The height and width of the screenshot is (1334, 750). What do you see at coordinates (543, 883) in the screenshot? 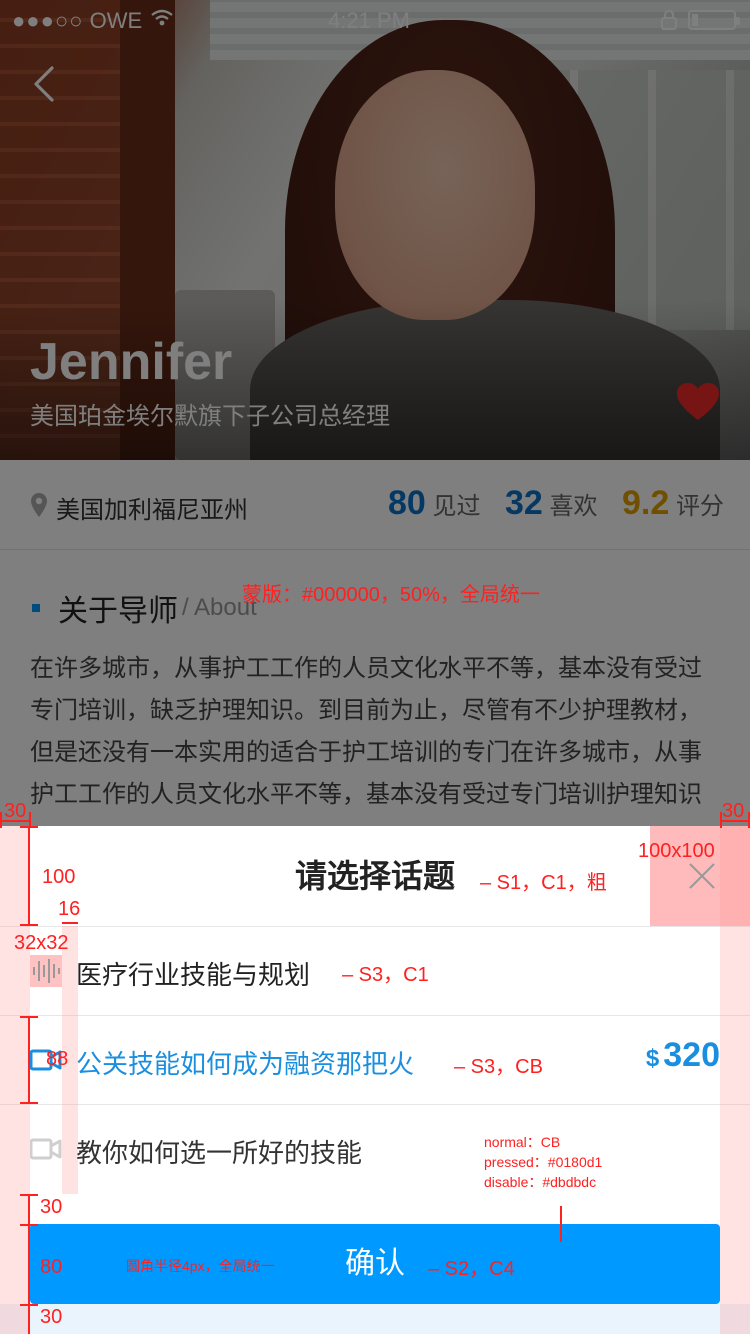
I see `annotation-title-spec: – S1，C1，粗` at bounding box center [543, 883].